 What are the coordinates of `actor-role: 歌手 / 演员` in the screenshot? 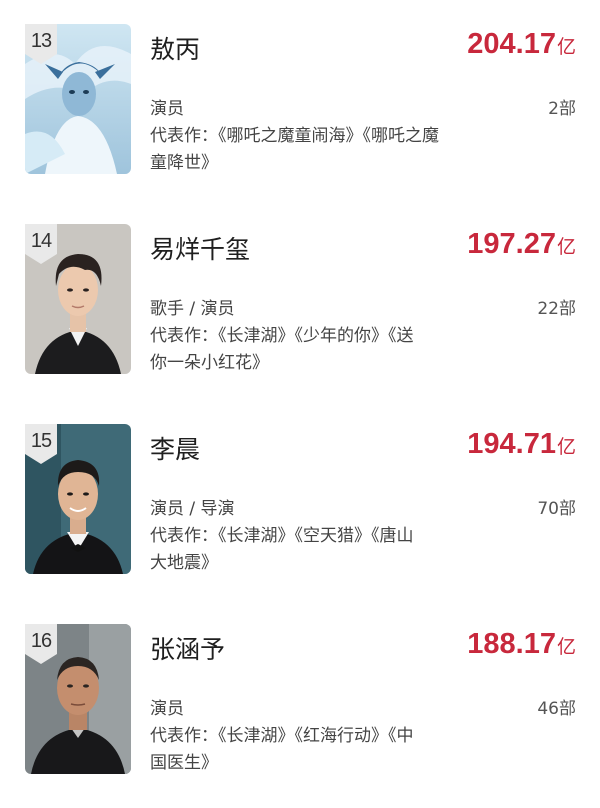 It's located at (192, 309).